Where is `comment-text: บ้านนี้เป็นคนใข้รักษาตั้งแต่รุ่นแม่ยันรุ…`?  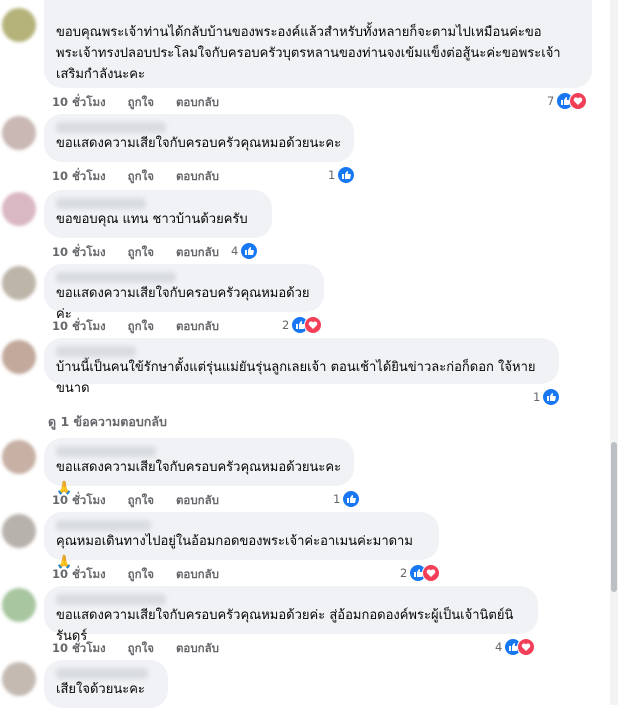
comment-text: บ้านนี้เป็นคนใข้รักษาตั้งแต่รุ่นแม่ยันรุ… is located at coordinates (296, 378).